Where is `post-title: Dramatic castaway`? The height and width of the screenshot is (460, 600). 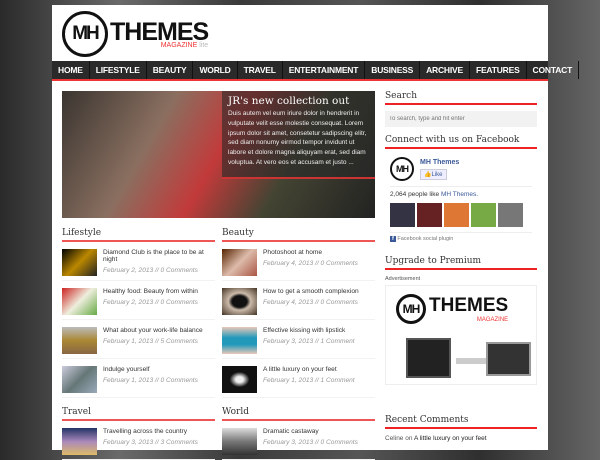
post-title: Dramatic castaway is located at coordinates (310, 431).